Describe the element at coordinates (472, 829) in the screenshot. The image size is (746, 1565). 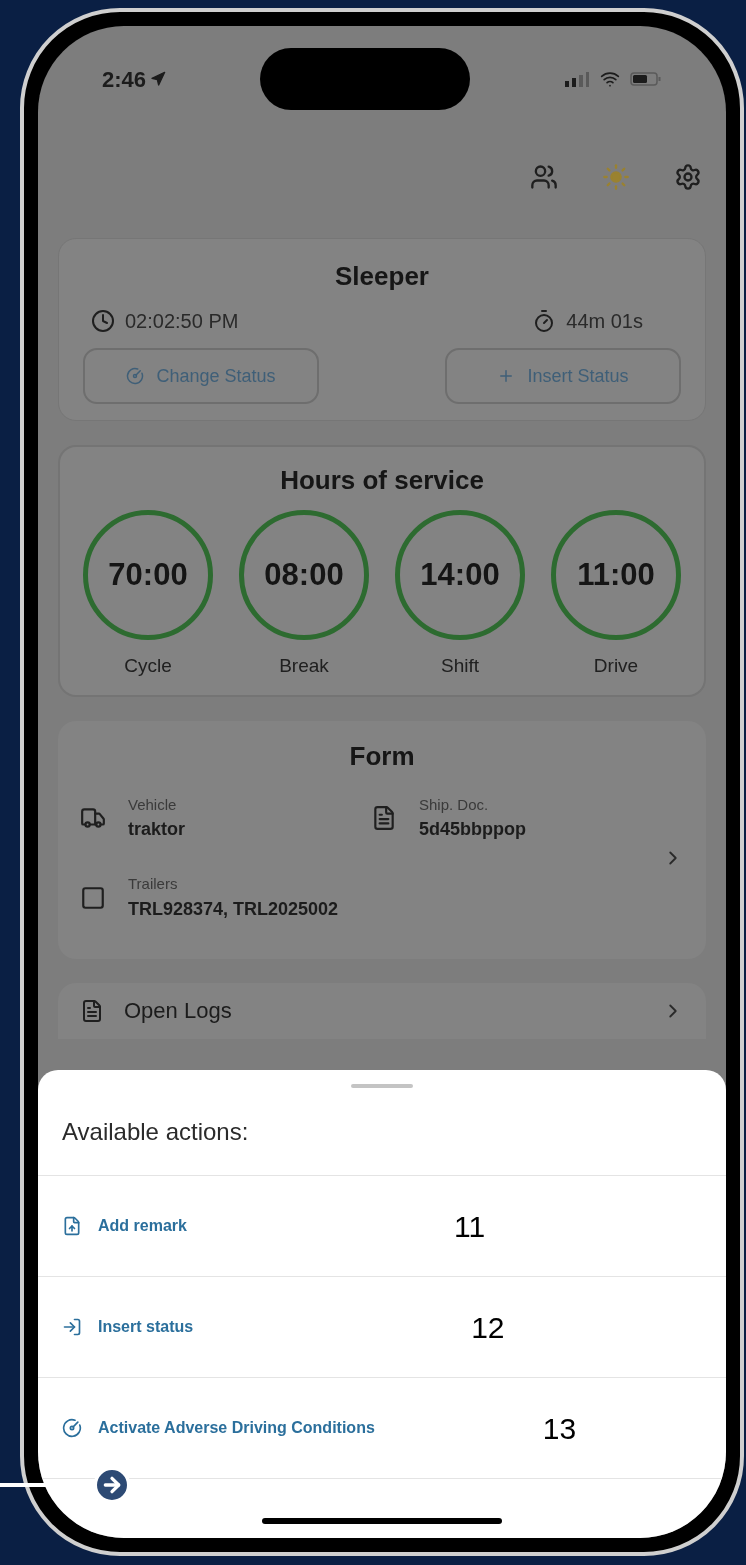
I see `field-value: 5d45bbppop` at that location.